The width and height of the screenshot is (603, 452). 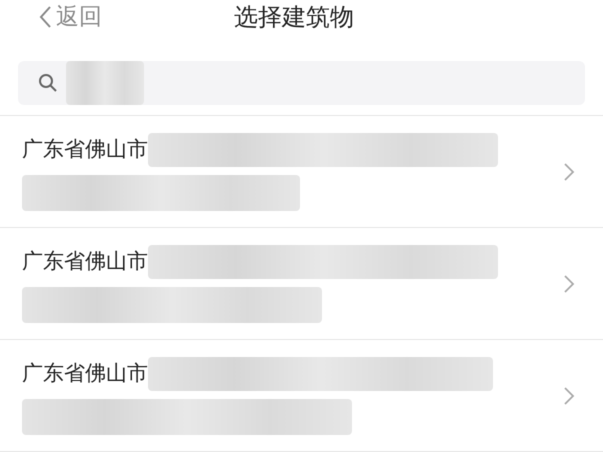 What do you see at coordinates (45, 17) in the screenshot?
I see `back-icon` at bounding box center [45, 17].